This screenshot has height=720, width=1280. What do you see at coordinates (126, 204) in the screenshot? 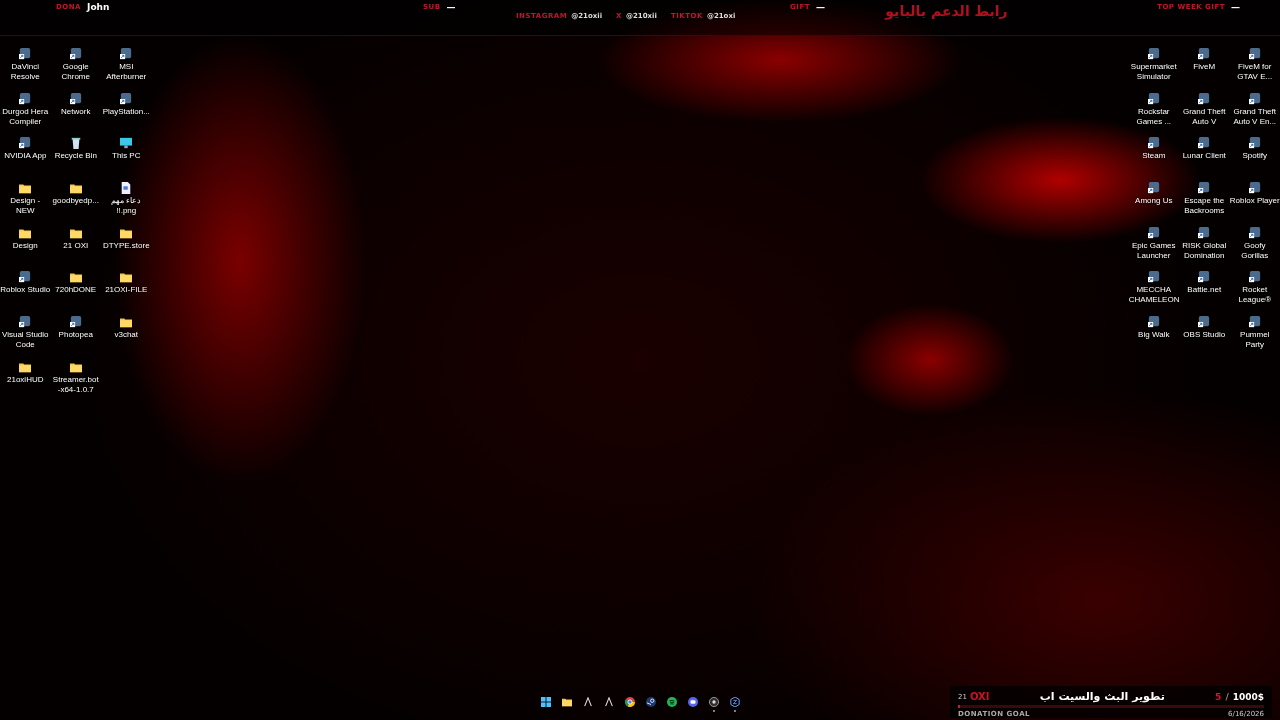
I see `desktop-shortcut: دعاء مهم !!.png` at bounding box center [126, 204].